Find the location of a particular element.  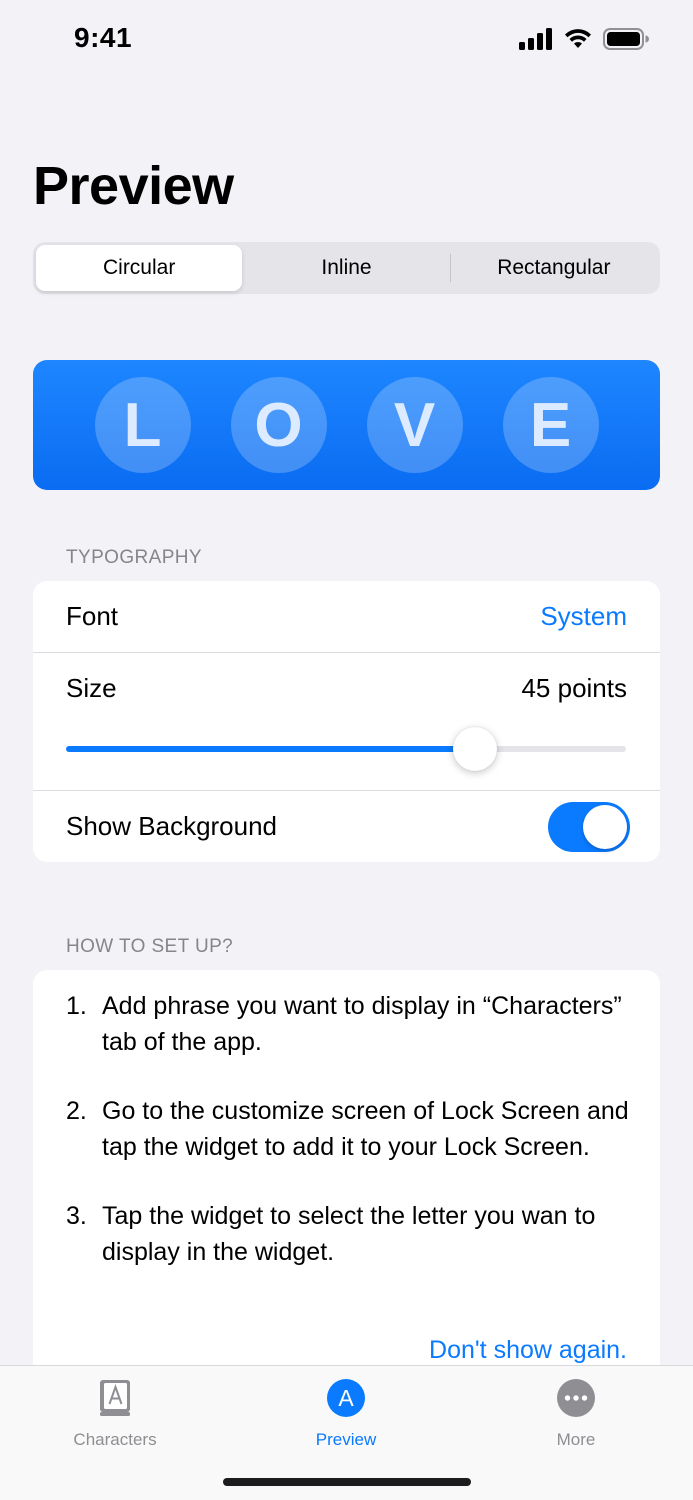

step-number: 2. is located at coordinates (76, 1111).